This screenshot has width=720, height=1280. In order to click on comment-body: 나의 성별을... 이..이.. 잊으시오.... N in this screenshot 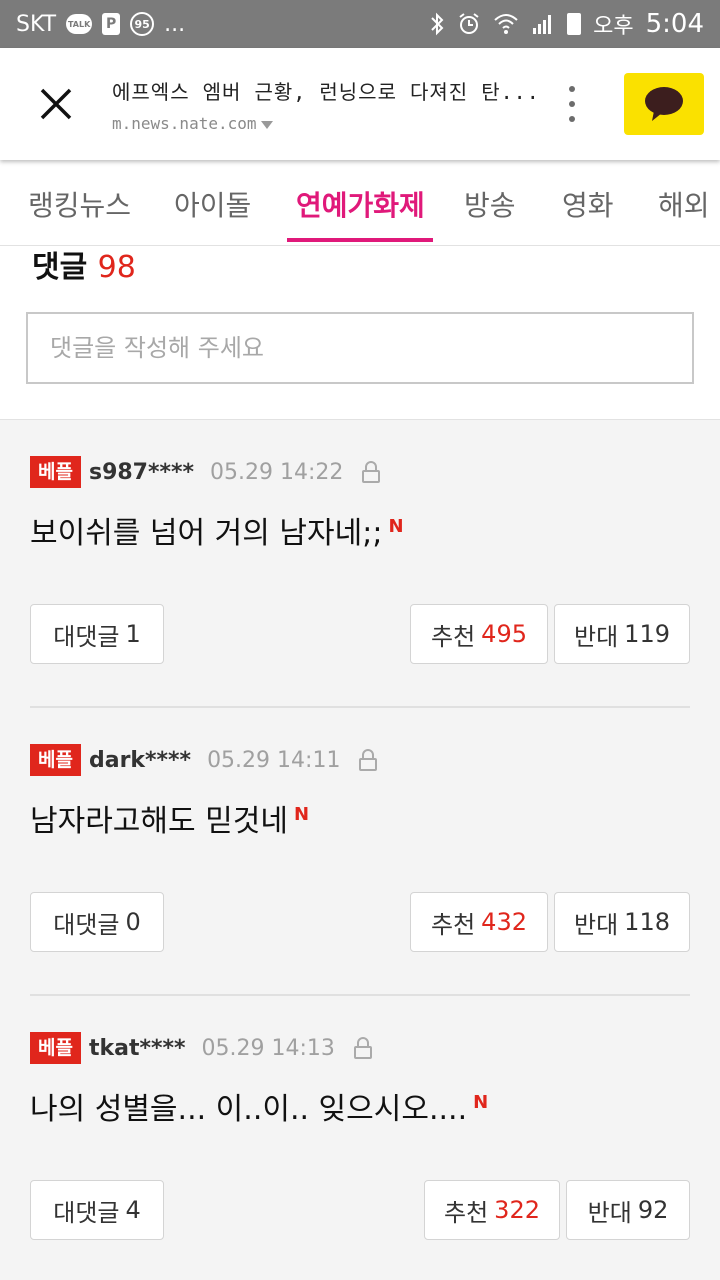, I will do `click(259, 1106)`.